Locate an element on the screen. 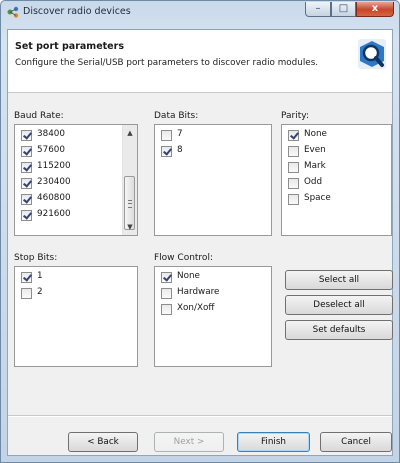 The height and width of the screenshot is (463, 400). baud-rate-label: Baud Rate: is located at coordinates (39, 116).